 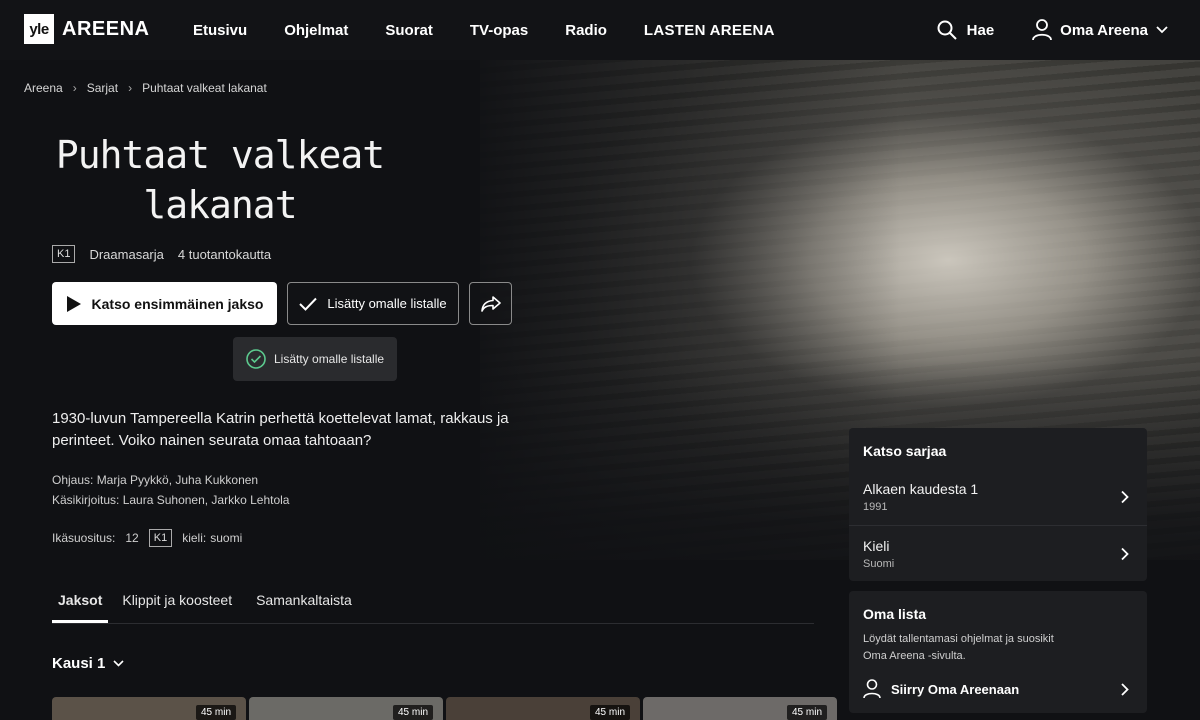 What do you see at coordinates (980, 30) in the screenshot?
I see `search-label: Hae` at bounding box center [980, 30].